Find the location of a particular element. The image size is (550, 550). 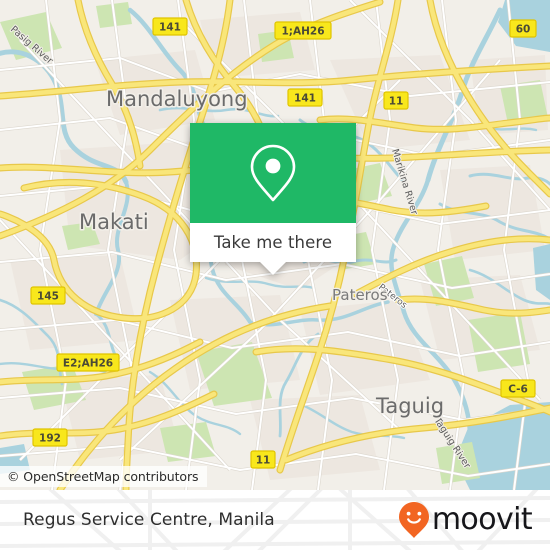

route-shield-145: 145 is located at coordinates (48, 295).